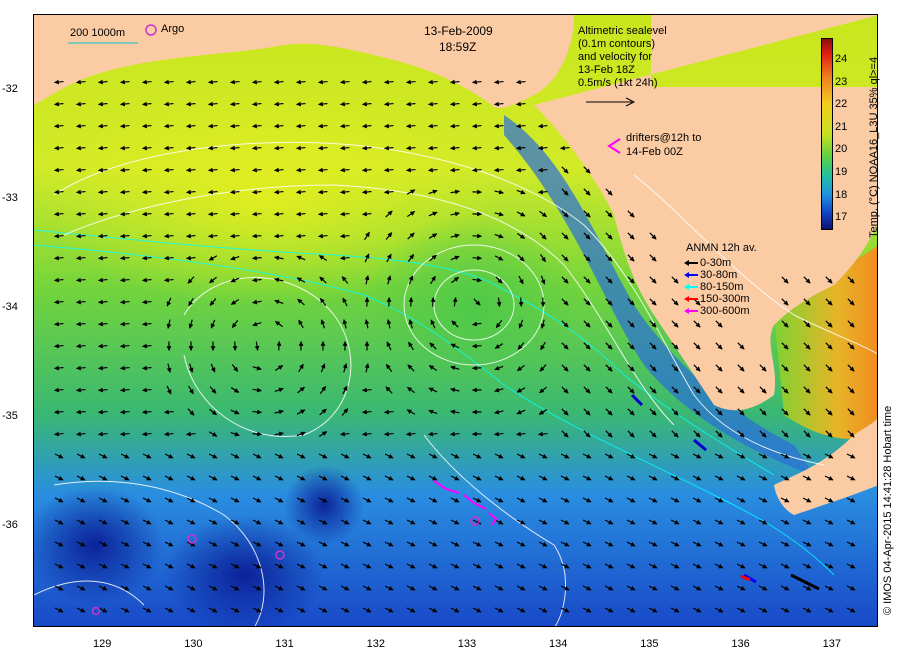 Image resolution: width=900 pixels, height=660 pixels. What do you see at coordinates (888, 510) in the screenshot?
I see `credit-text: © IMOS 04-Apr-2015 14:41:28 Hobart time` at bounding box center [888, 510].